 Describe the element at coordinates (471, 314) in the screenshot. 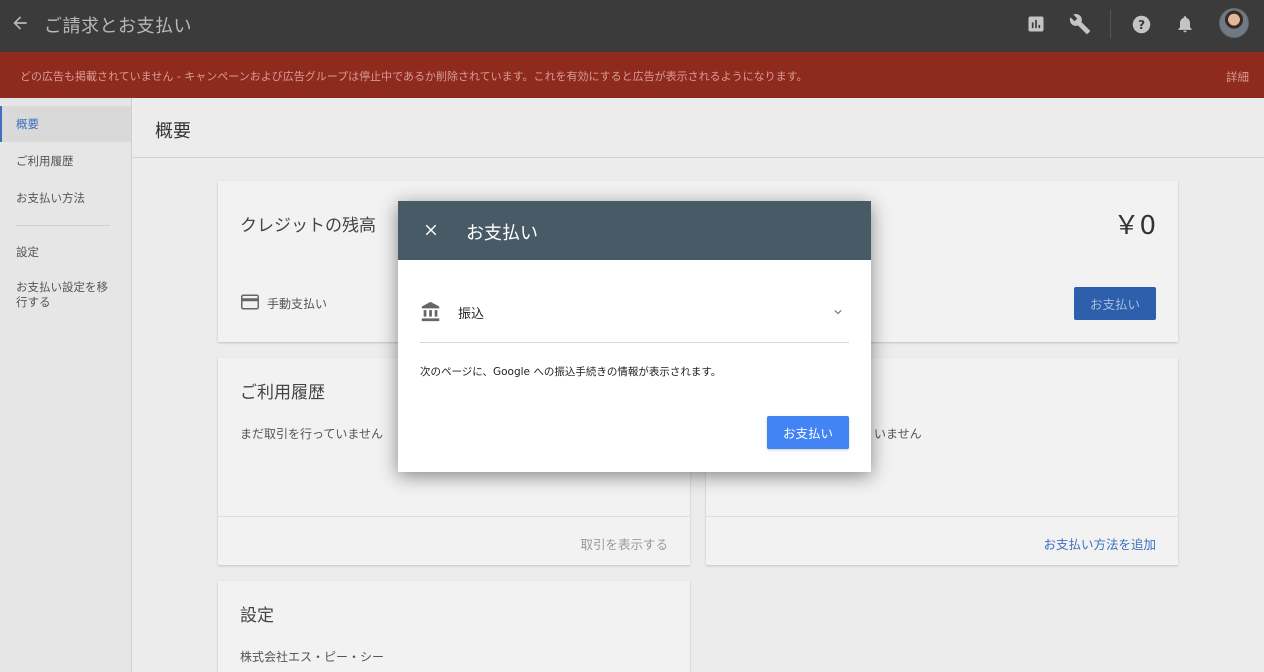

I see `payment-method-label: 振込` at that location.